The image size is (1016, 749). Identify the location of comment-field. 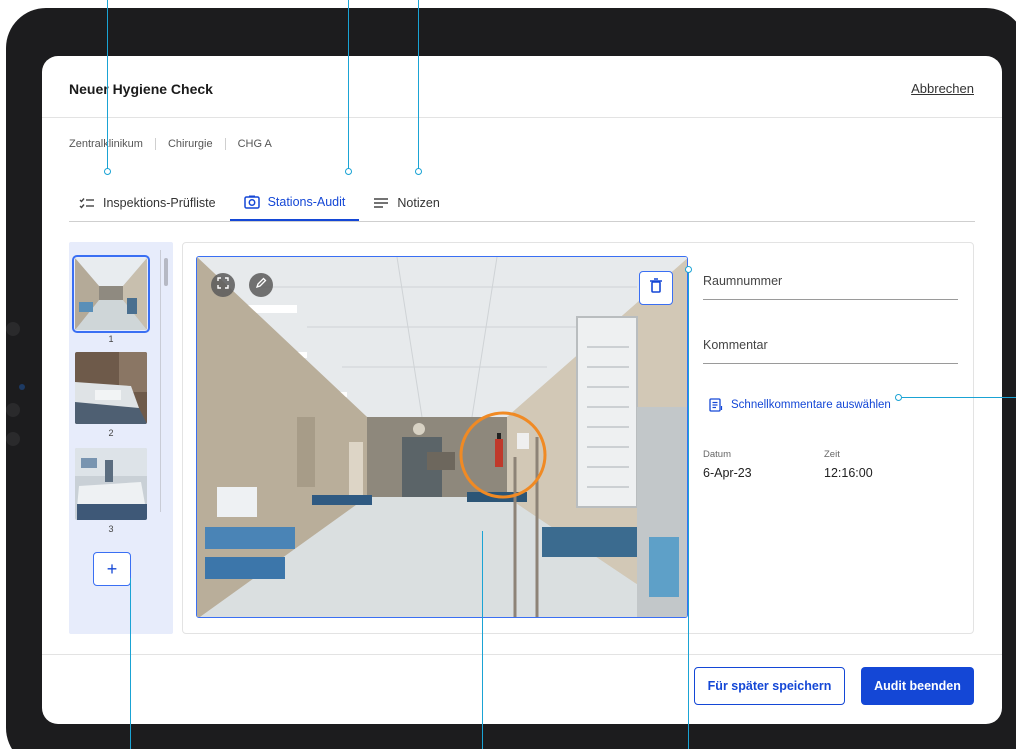
(830, 350).